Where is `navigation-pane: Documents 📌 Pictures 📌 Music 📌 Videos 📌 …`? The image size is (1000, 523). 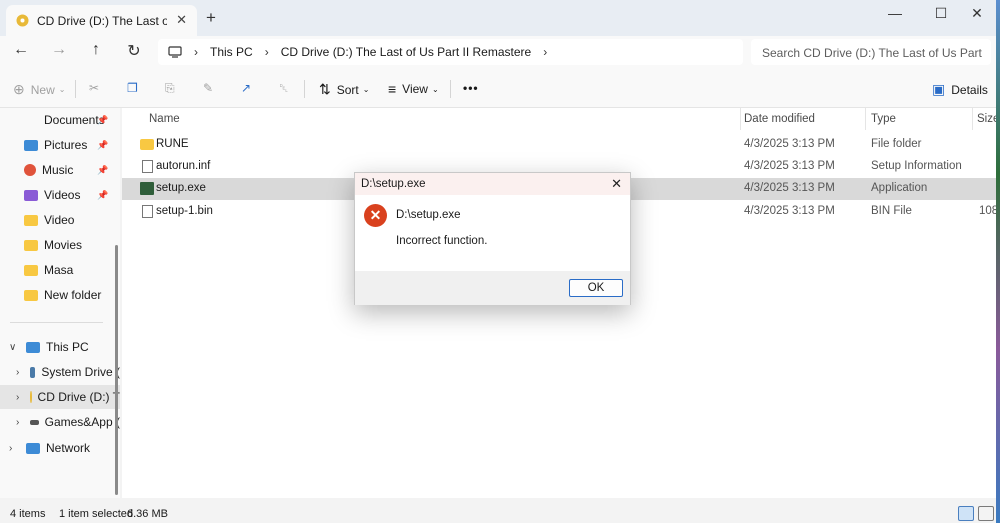 navigation-pane: Documents 📌 Pictures 📌 Music 📌 Videos 📌 … is located at coordinates (60, 303).